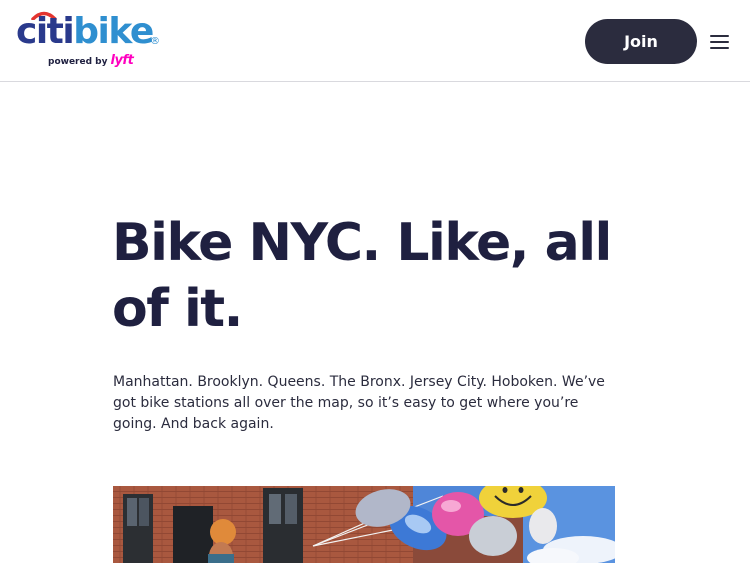 The width and height of the screenshot is (750, 563). I want to click on lyft-logo-text: lyft, so click(122, 60).